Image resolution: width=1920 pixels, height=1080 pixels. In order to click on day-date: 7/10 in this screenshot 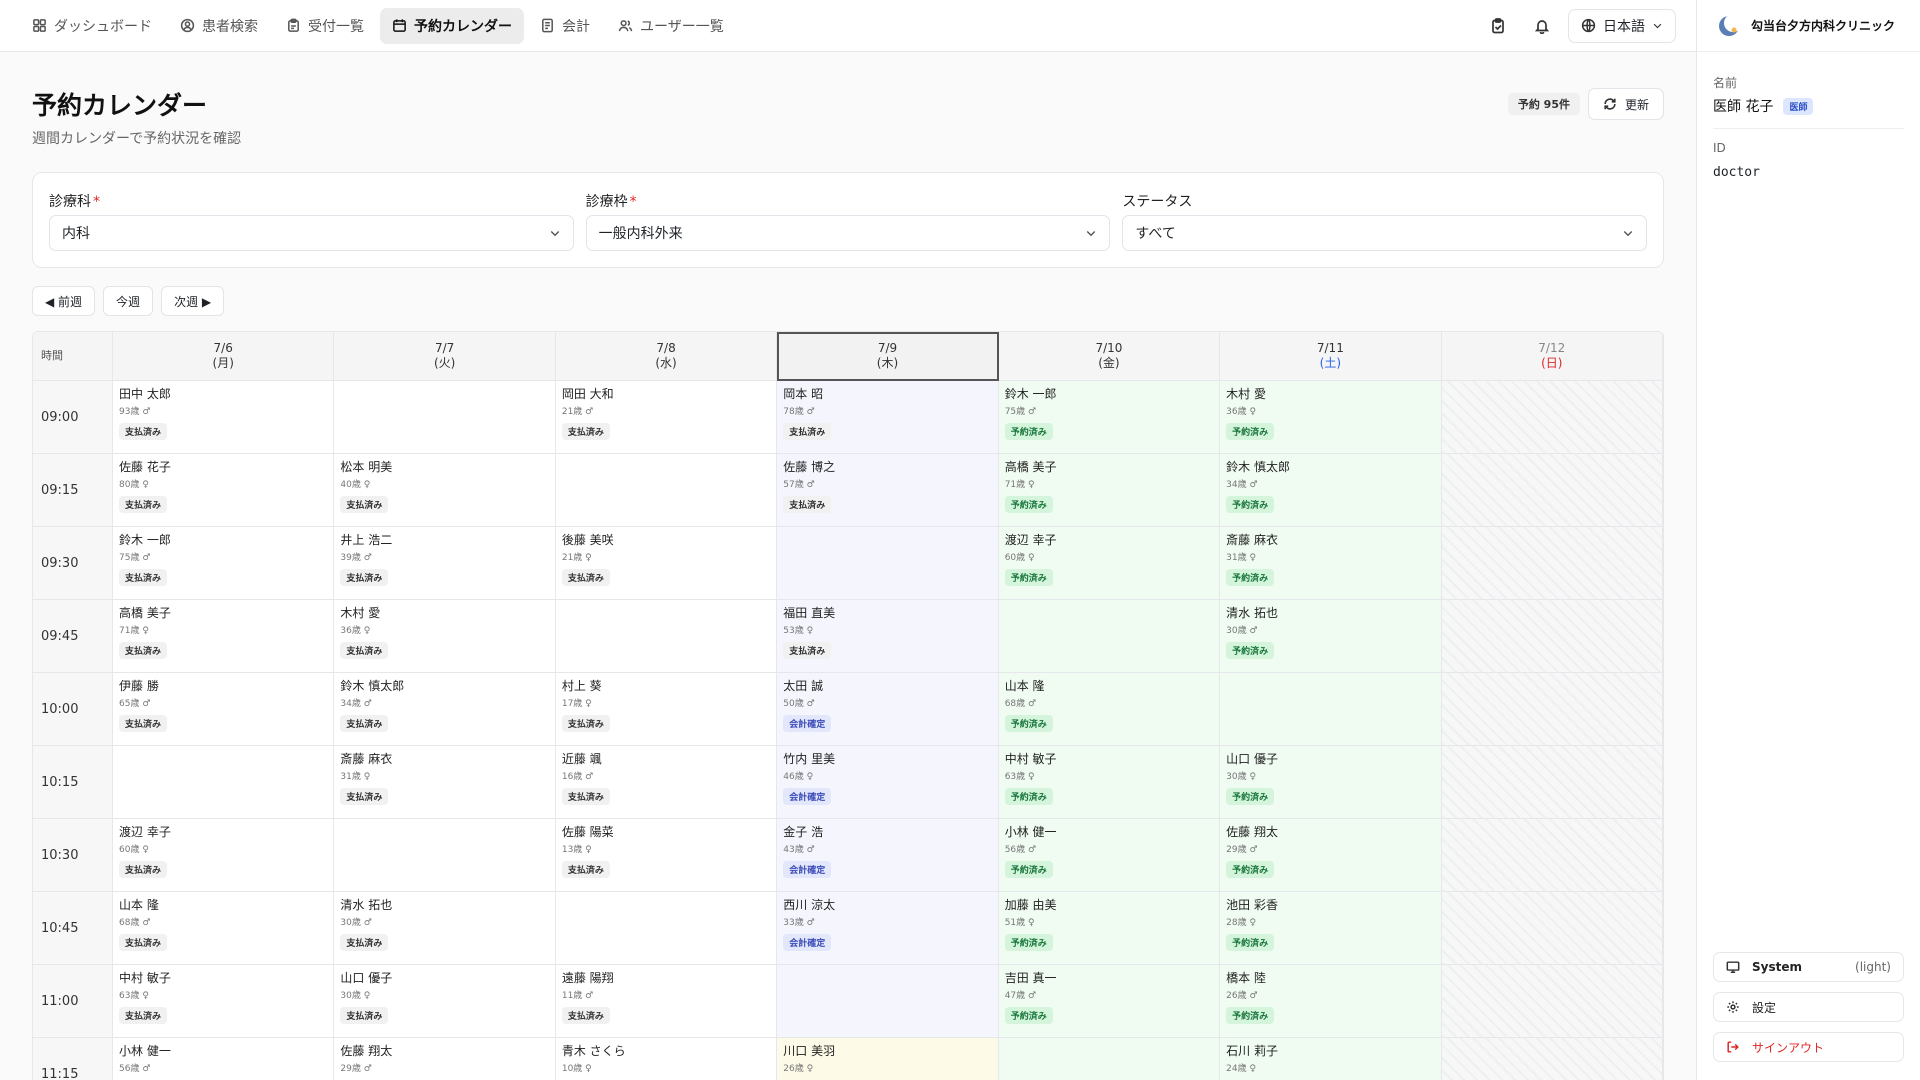, I will do `click(1109, 348)`.